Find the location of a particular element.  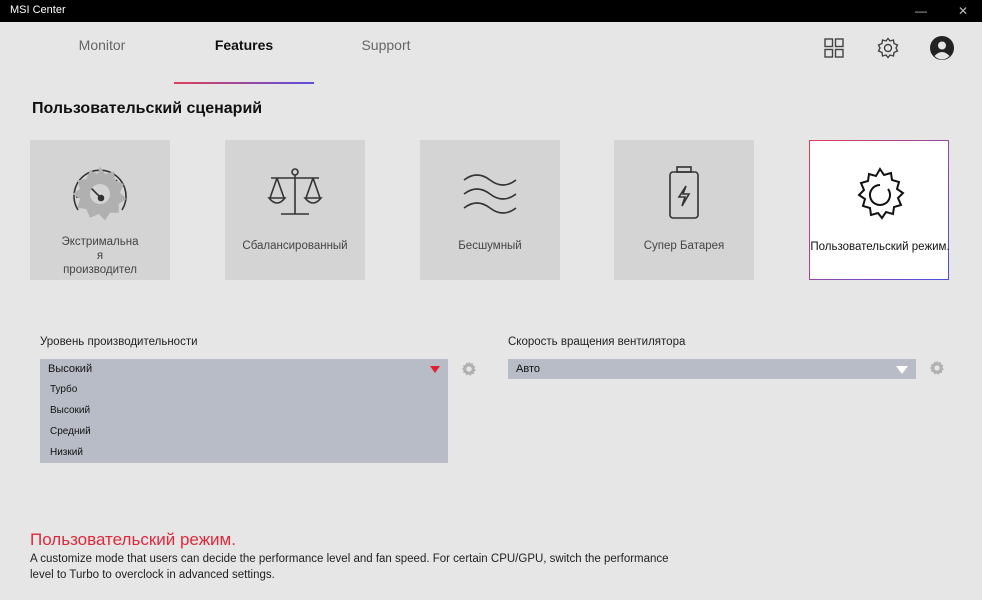

mode-label-extreme-line: производител is located at coordinates (100, 270).